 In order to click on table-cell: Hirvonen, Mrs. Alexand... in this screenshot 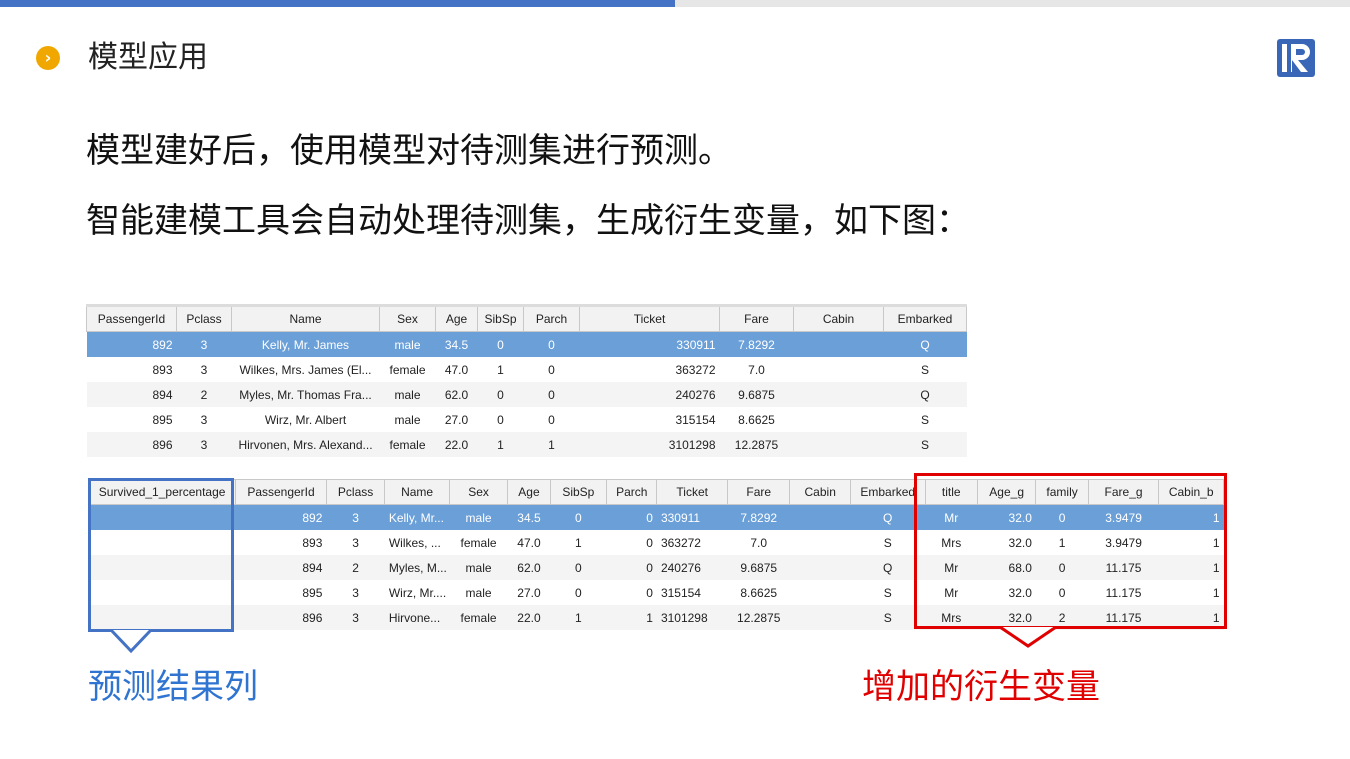, I will do `click(305, 444)`.